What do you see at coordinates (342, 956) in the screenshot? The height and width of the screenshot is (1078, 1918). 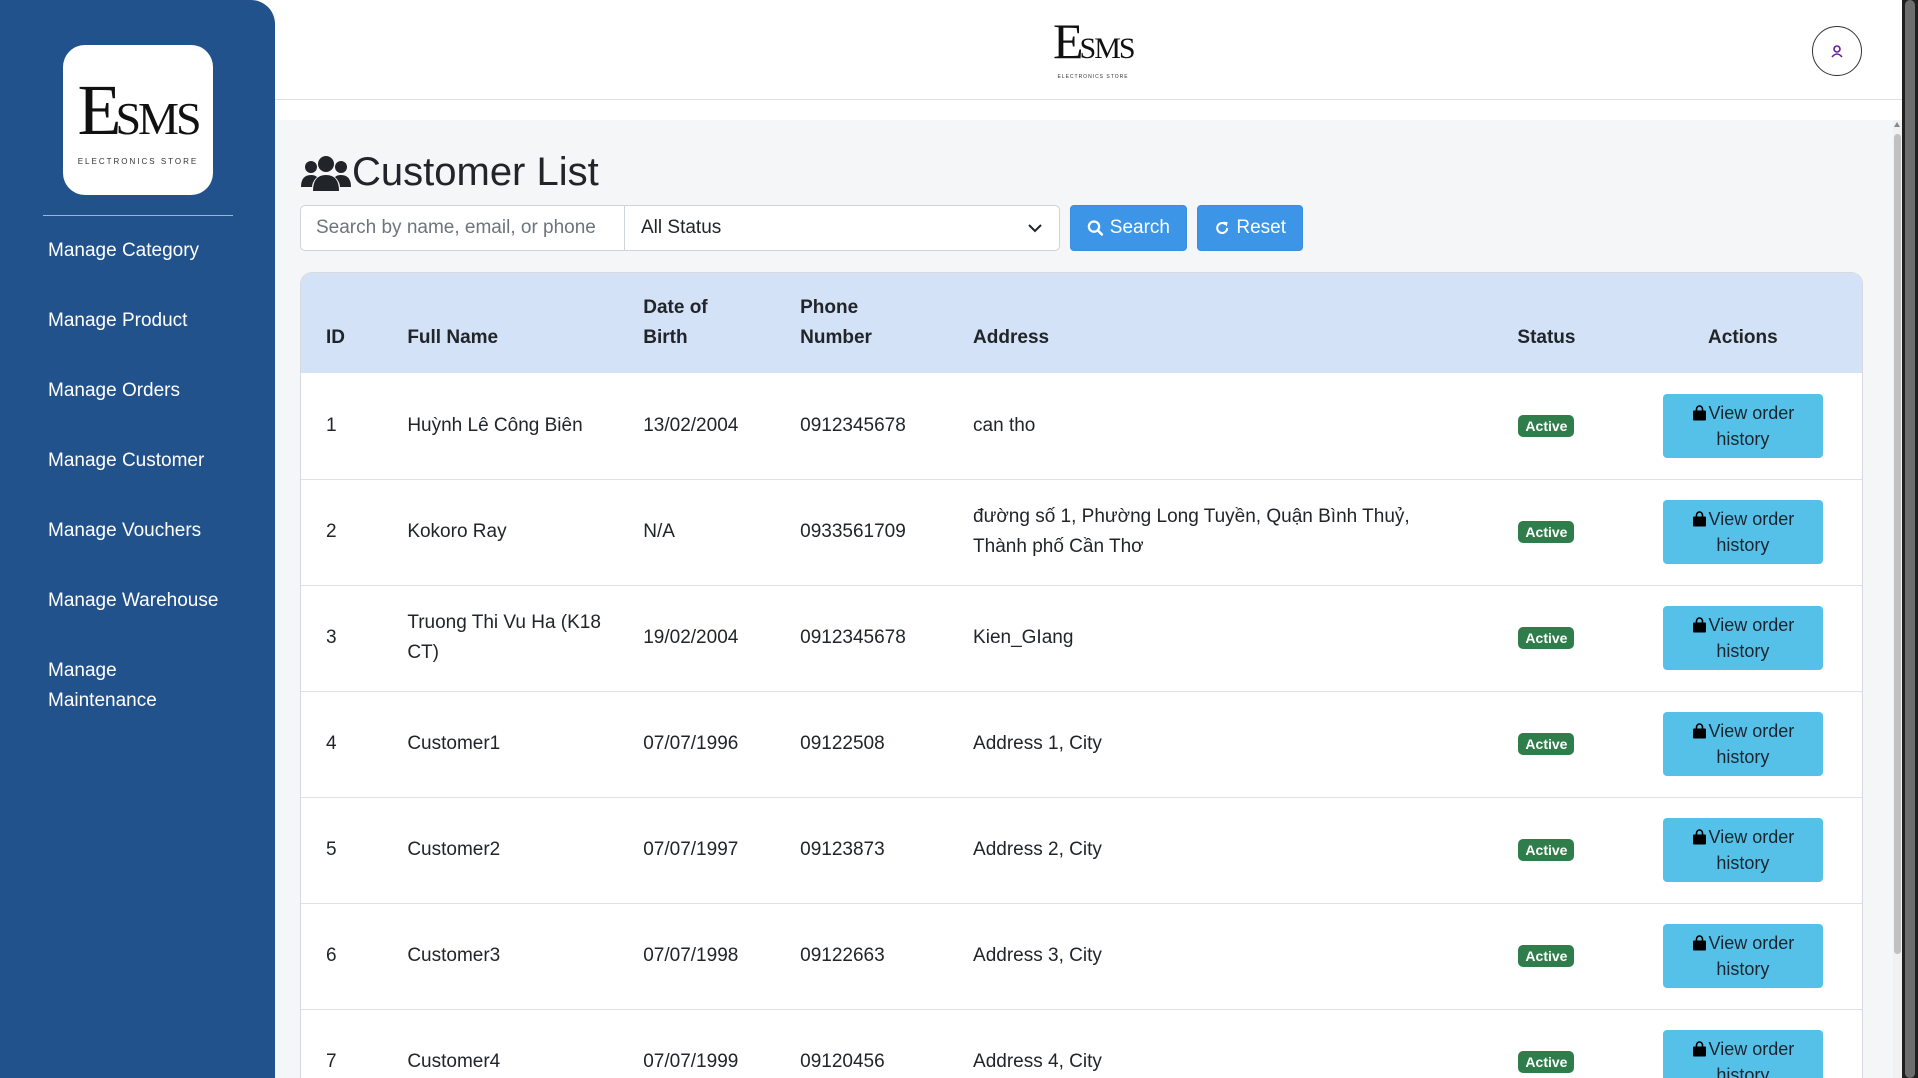 I see `cell-id: 6` at bounding box center [342, 956].